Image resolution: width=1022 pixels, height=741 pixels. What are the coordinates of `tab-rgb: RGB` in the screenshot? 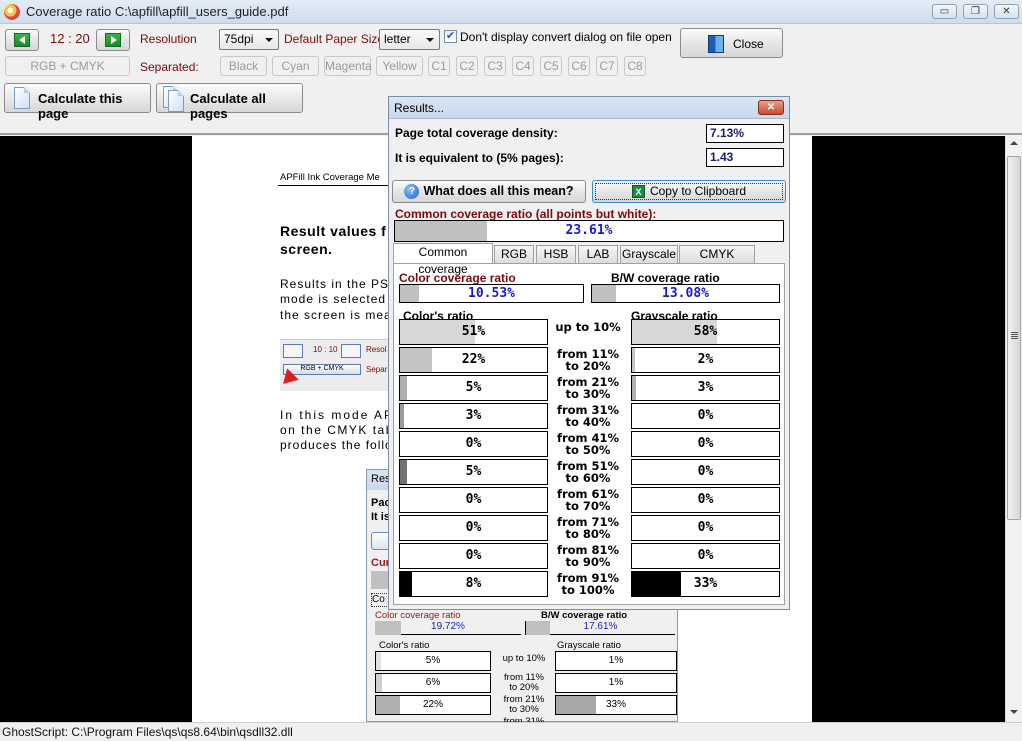 It's located at (514, 254).